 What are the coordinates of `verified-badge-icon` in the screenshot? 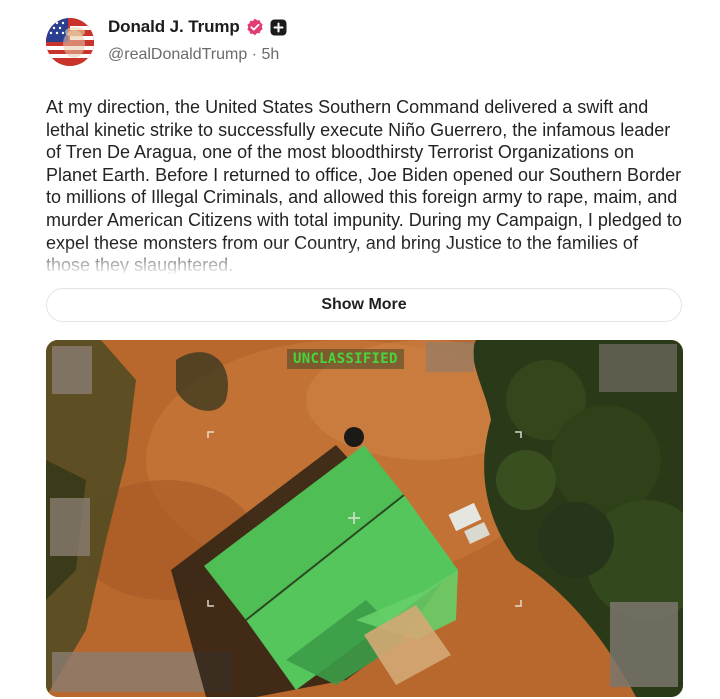 It's located at (255, 27).